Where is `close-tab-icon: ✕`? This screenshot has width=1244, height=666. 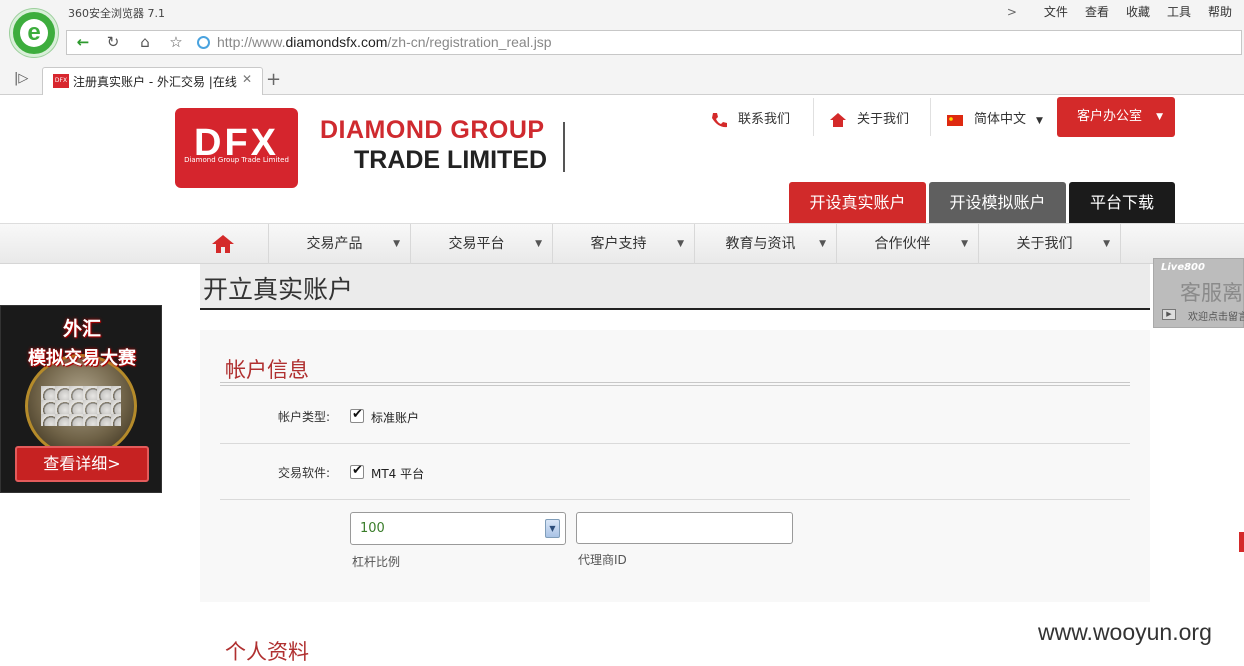 close-tab-icon: ✕ is located at coordinates (247, 79).